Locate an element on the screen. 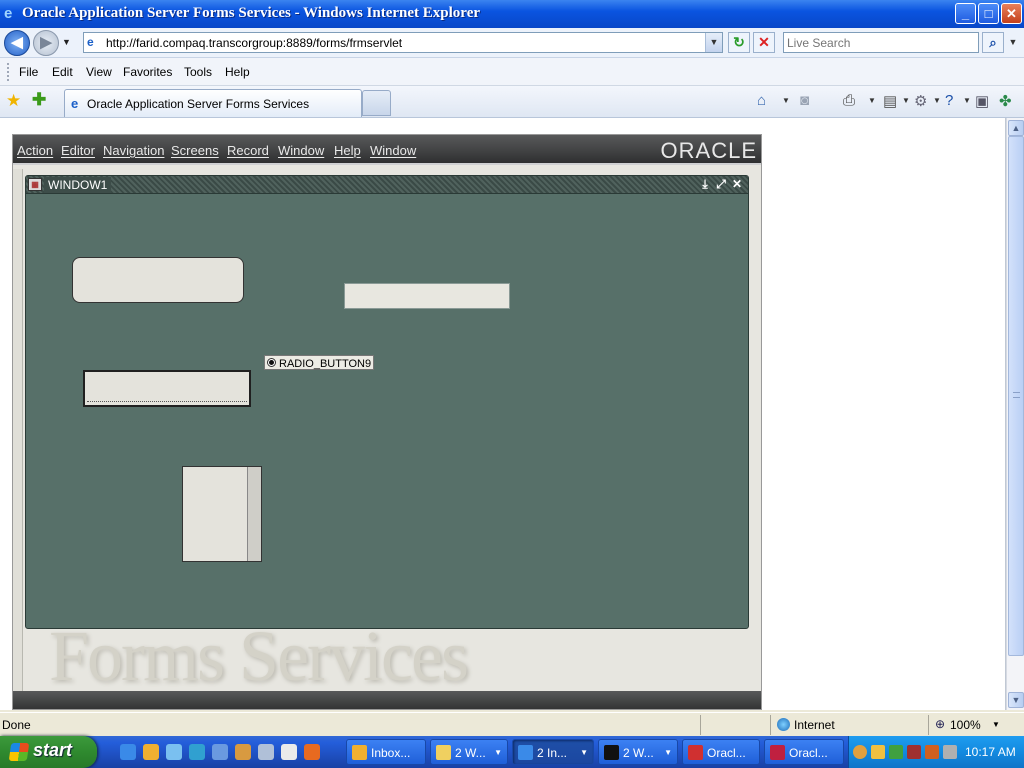 The image size is (1024, 768). help-dropdown-icon: ▼ is located at coordinates (967, 100).